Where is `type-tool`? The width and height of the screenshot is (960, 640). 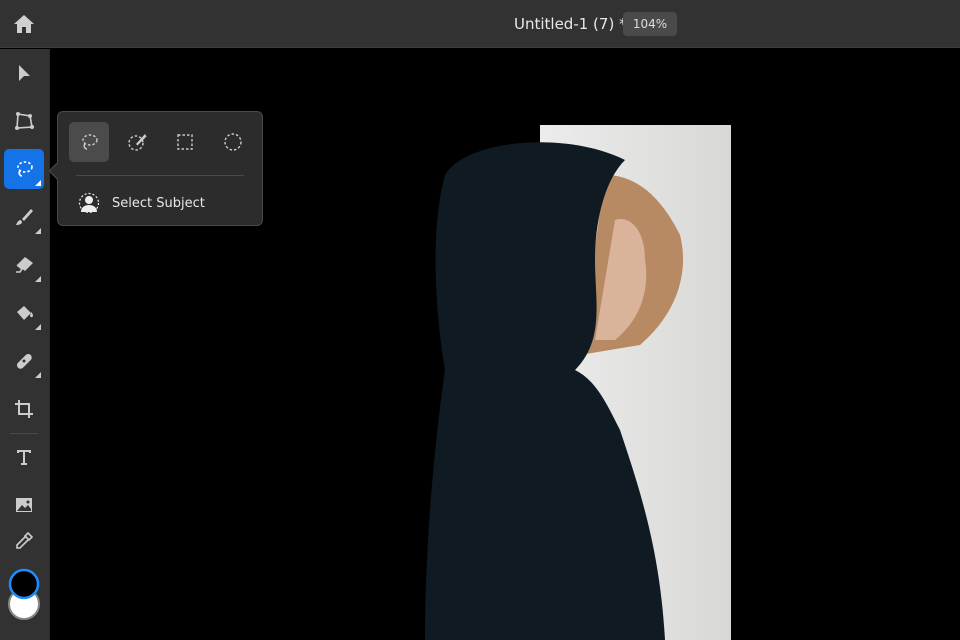
type-tool is located at coordinates (24, 457).